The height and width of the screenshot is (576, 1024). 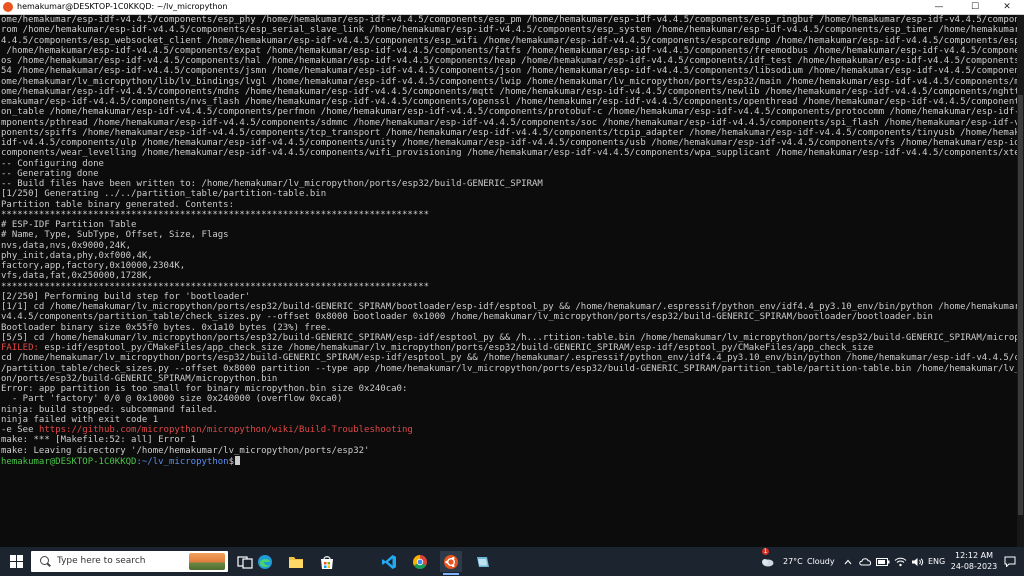 I want to click on search-highlight-image, so click(x=207, y=561).